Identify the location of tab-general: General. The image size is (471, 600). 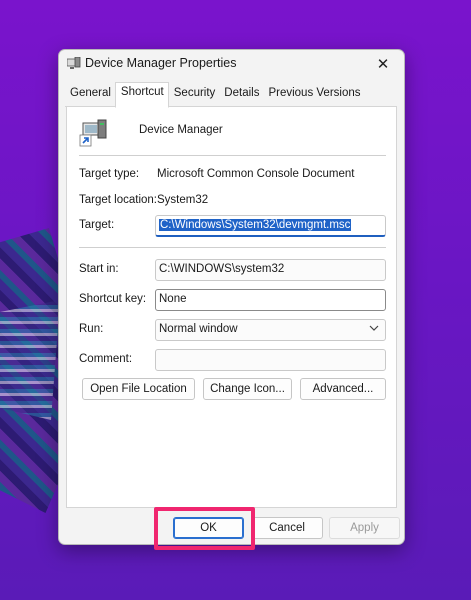
(90, 95).